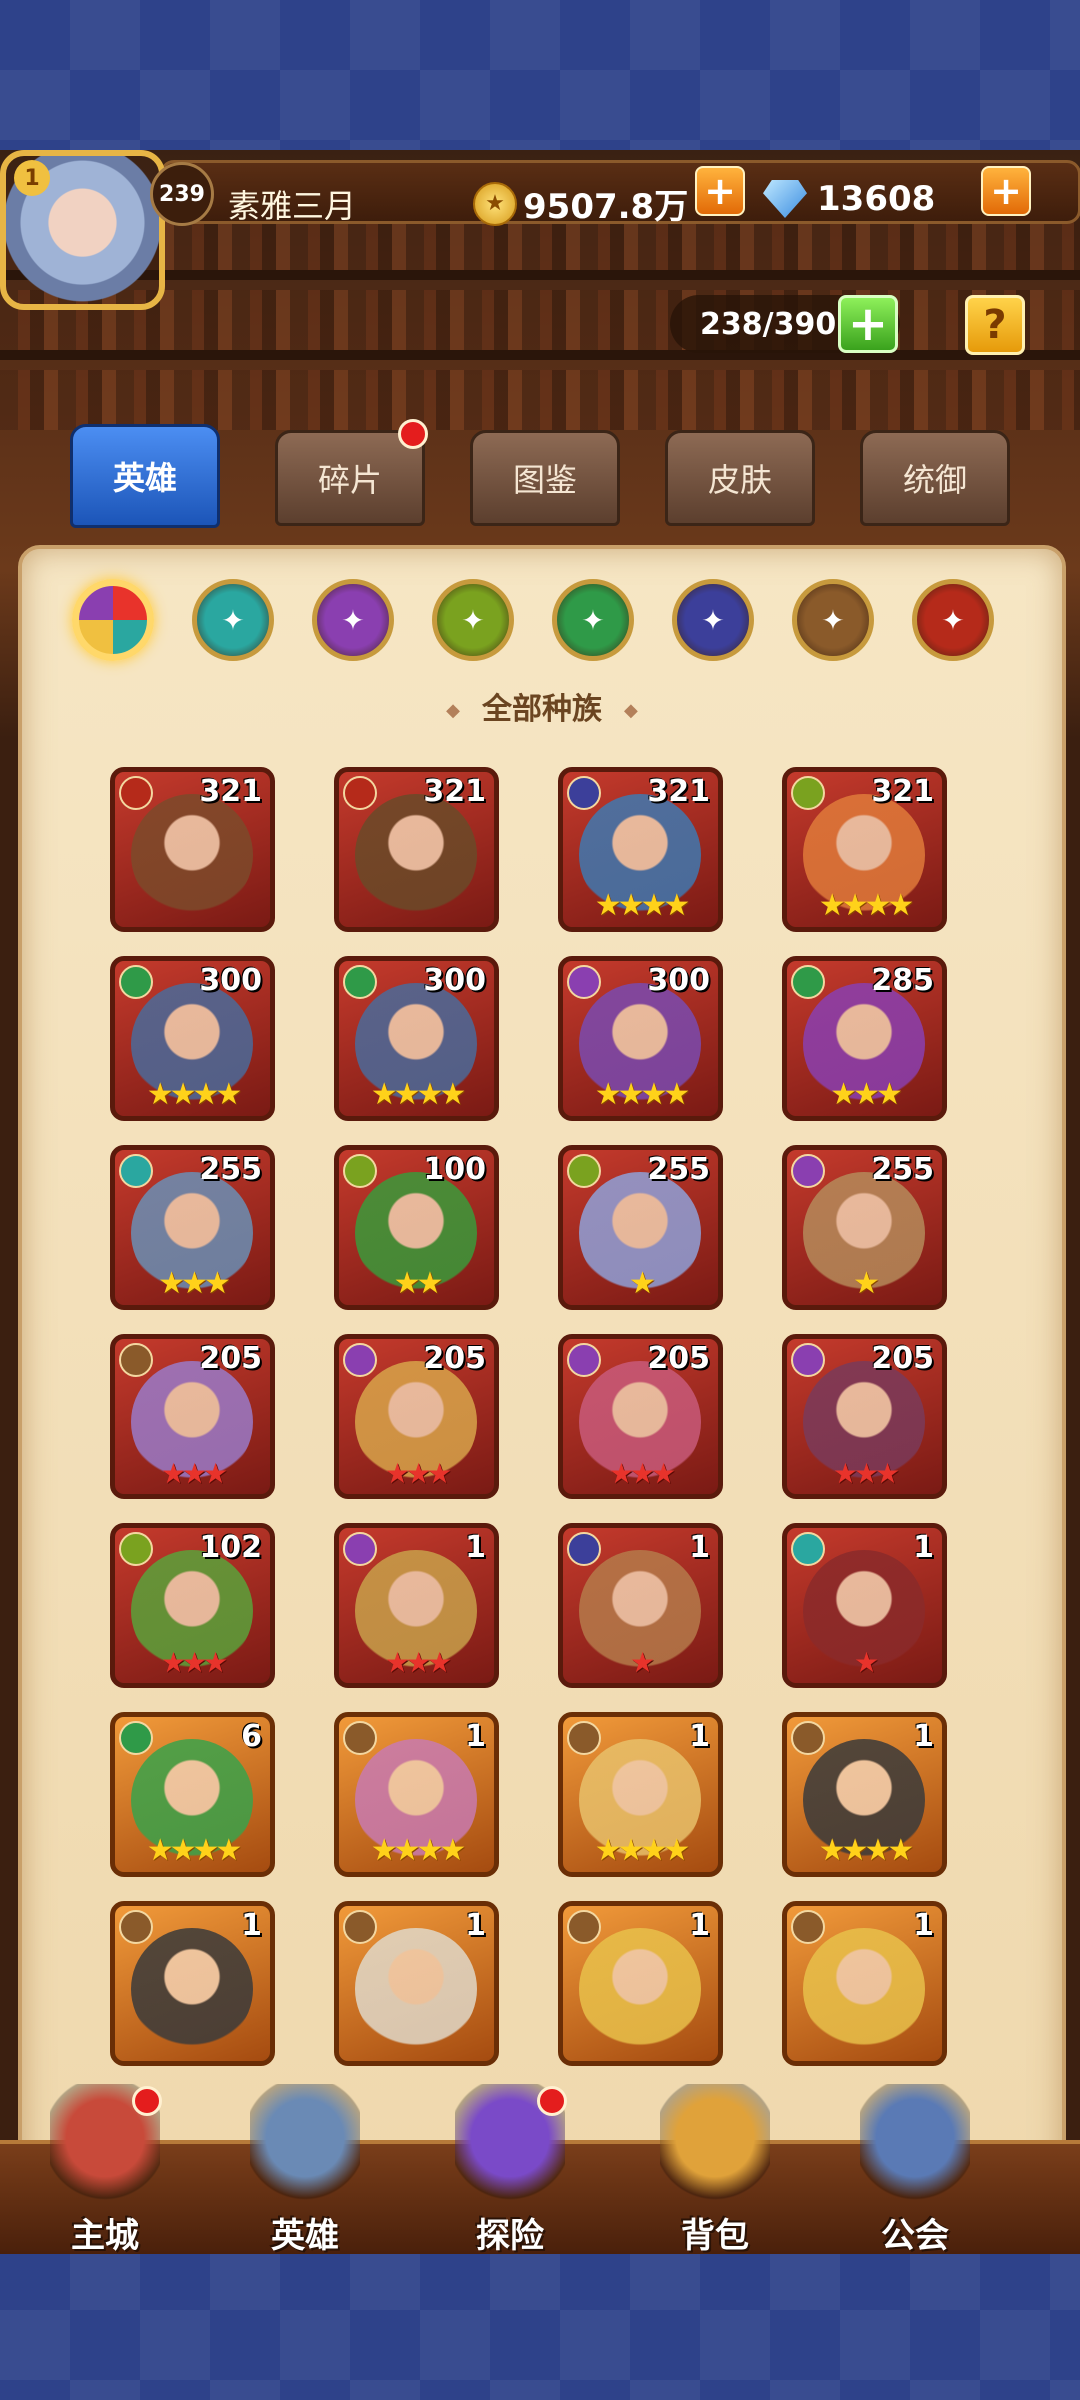 Image resolution: width=1080 pixels, height=2400 pixels. Describe the element at coordinates (113, 620) in the screenshot. I see `all-races-filter` at that location.